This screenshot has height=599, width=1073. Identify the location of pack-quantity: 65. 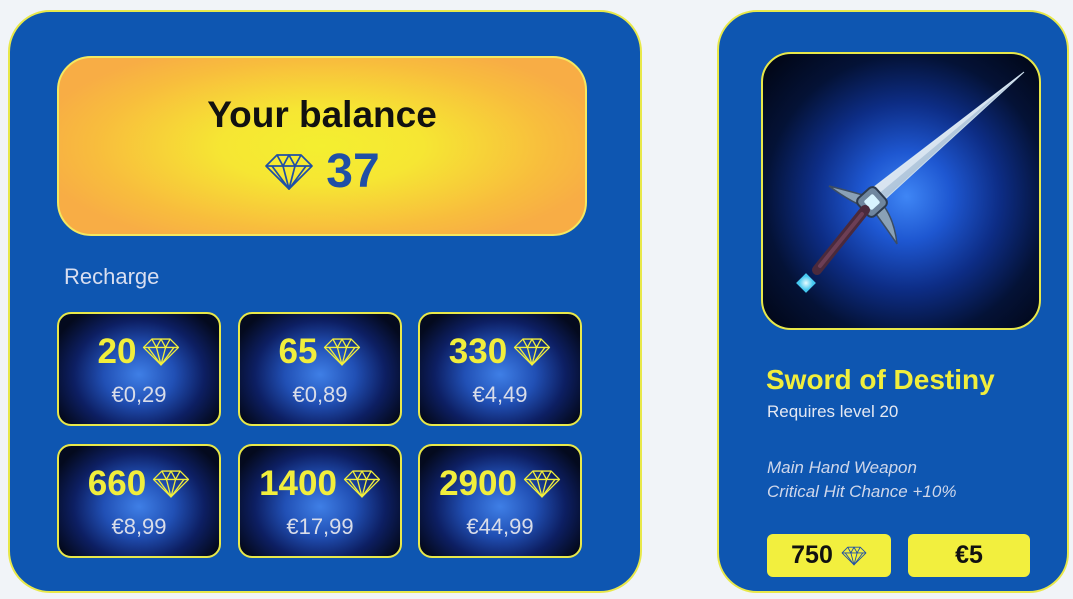
(298, 351).